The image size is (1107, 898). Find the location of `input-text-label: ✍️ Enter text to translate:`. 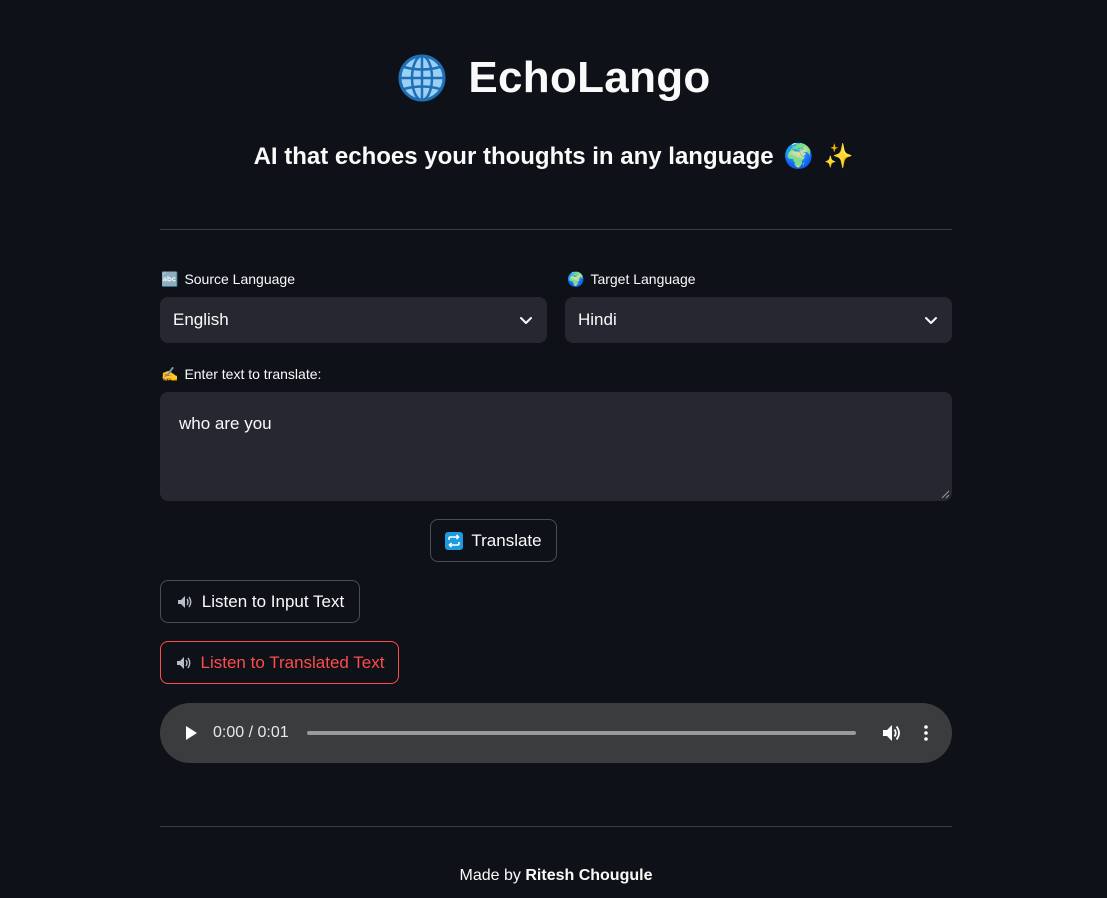

input-text-label: ✍️ Enter text to translate: is located at coordinates (241, 374).